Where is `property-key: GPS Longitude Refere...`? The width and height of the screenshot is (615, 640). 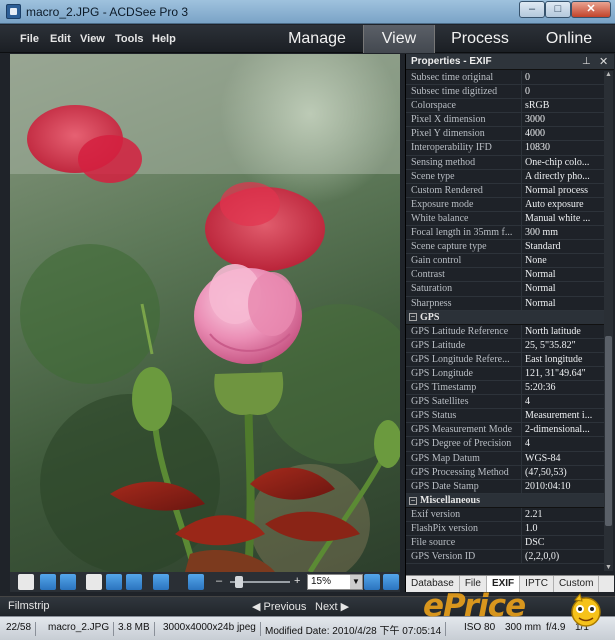
property-key: GPS Longitude Refere... is located at coordinates (464, 359).